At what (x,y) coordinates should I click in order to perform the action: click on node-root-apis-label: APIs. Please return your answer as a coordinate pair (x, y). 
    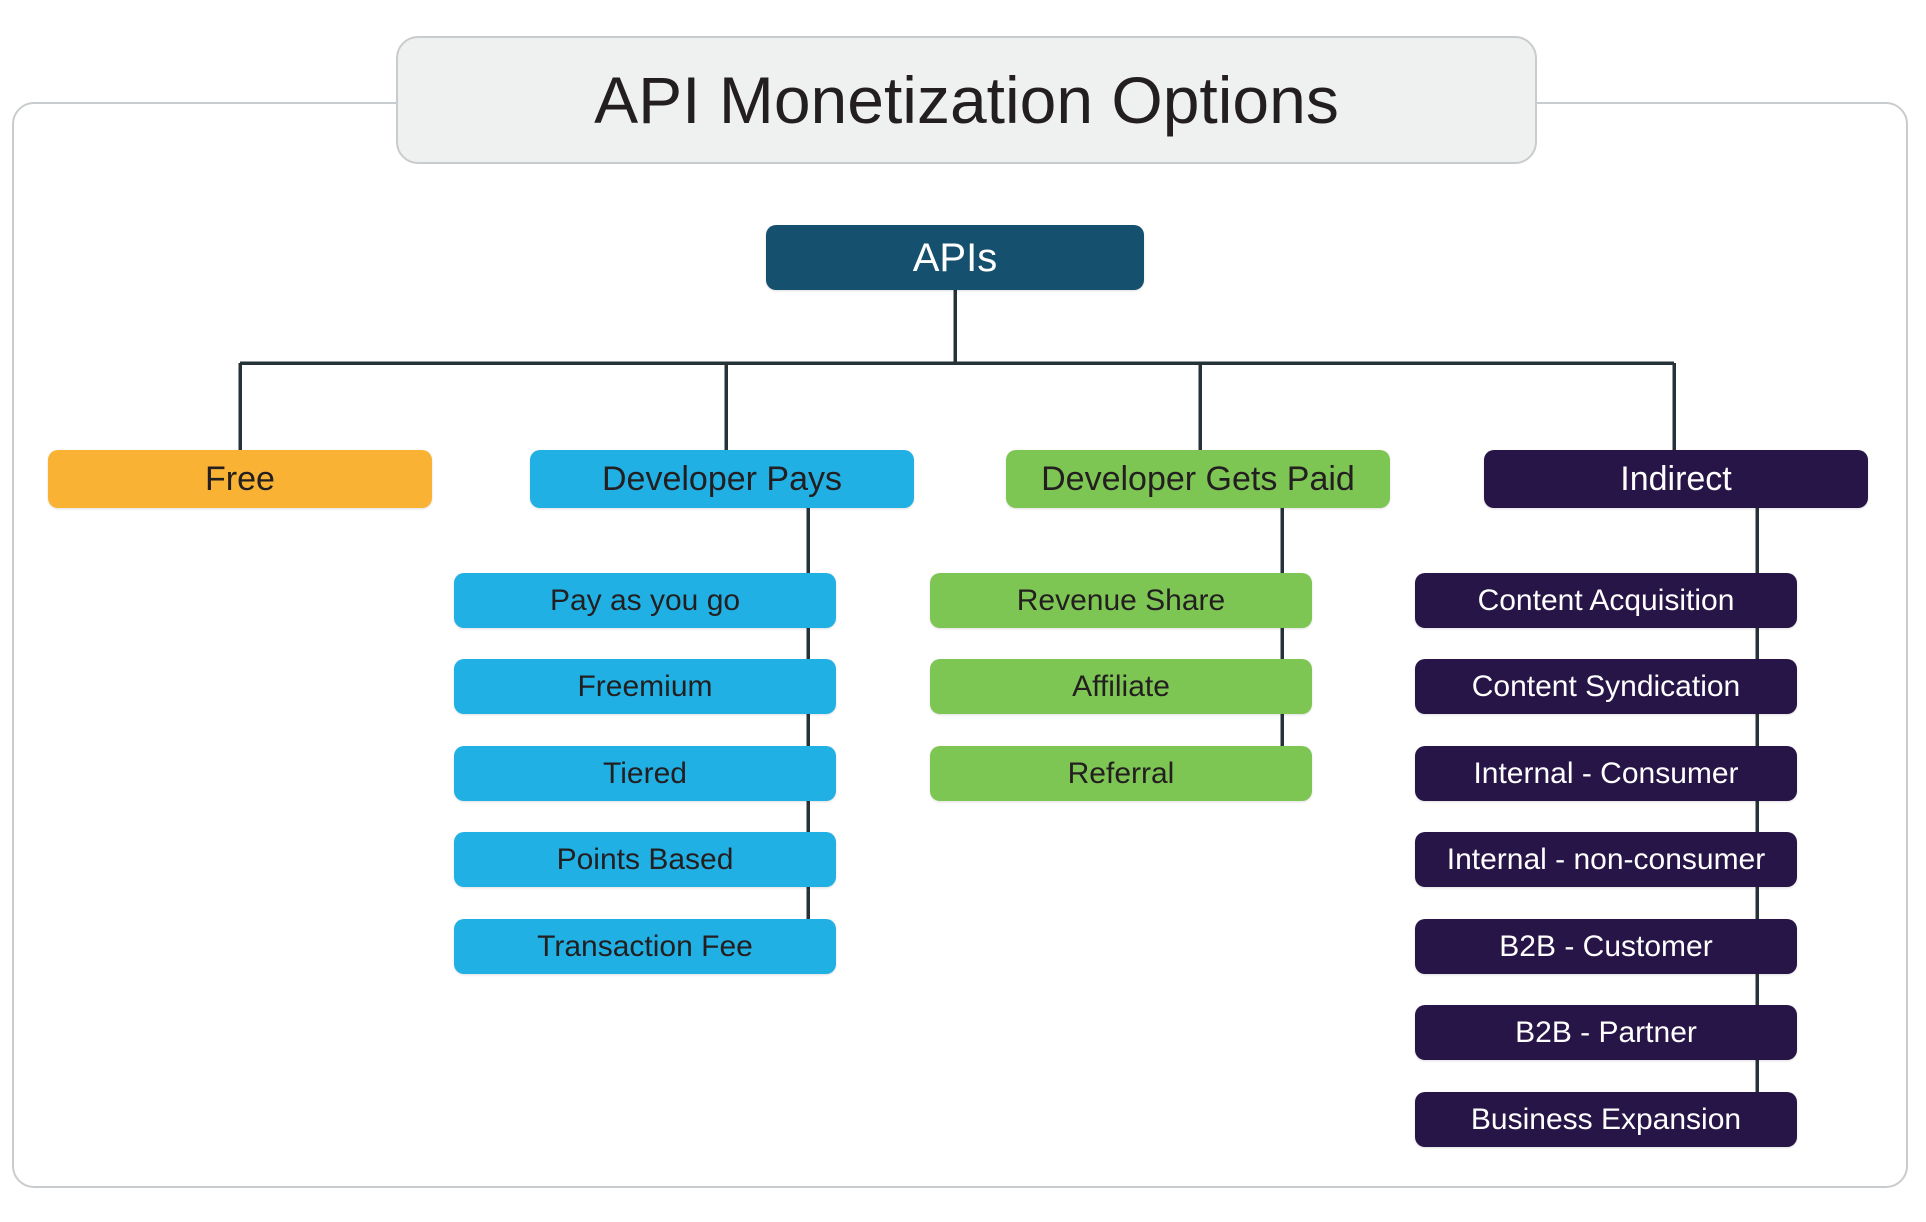
    Looking at the image, I should click on (955, 257).